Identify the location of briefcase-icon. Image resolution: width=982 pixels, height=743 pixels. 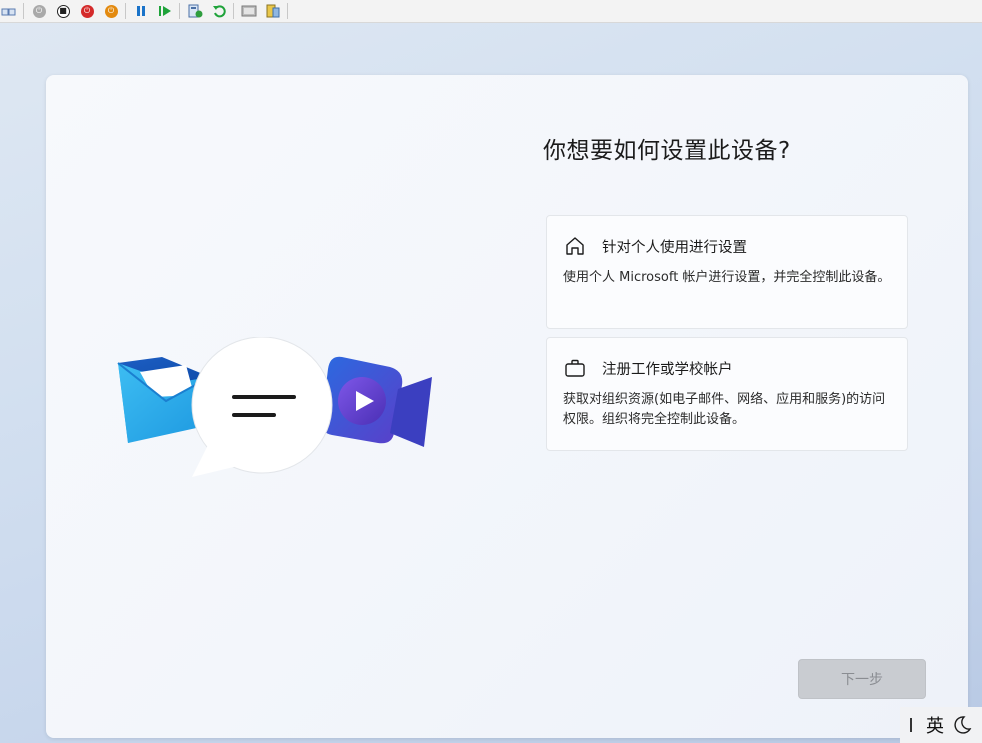
(575, 368).